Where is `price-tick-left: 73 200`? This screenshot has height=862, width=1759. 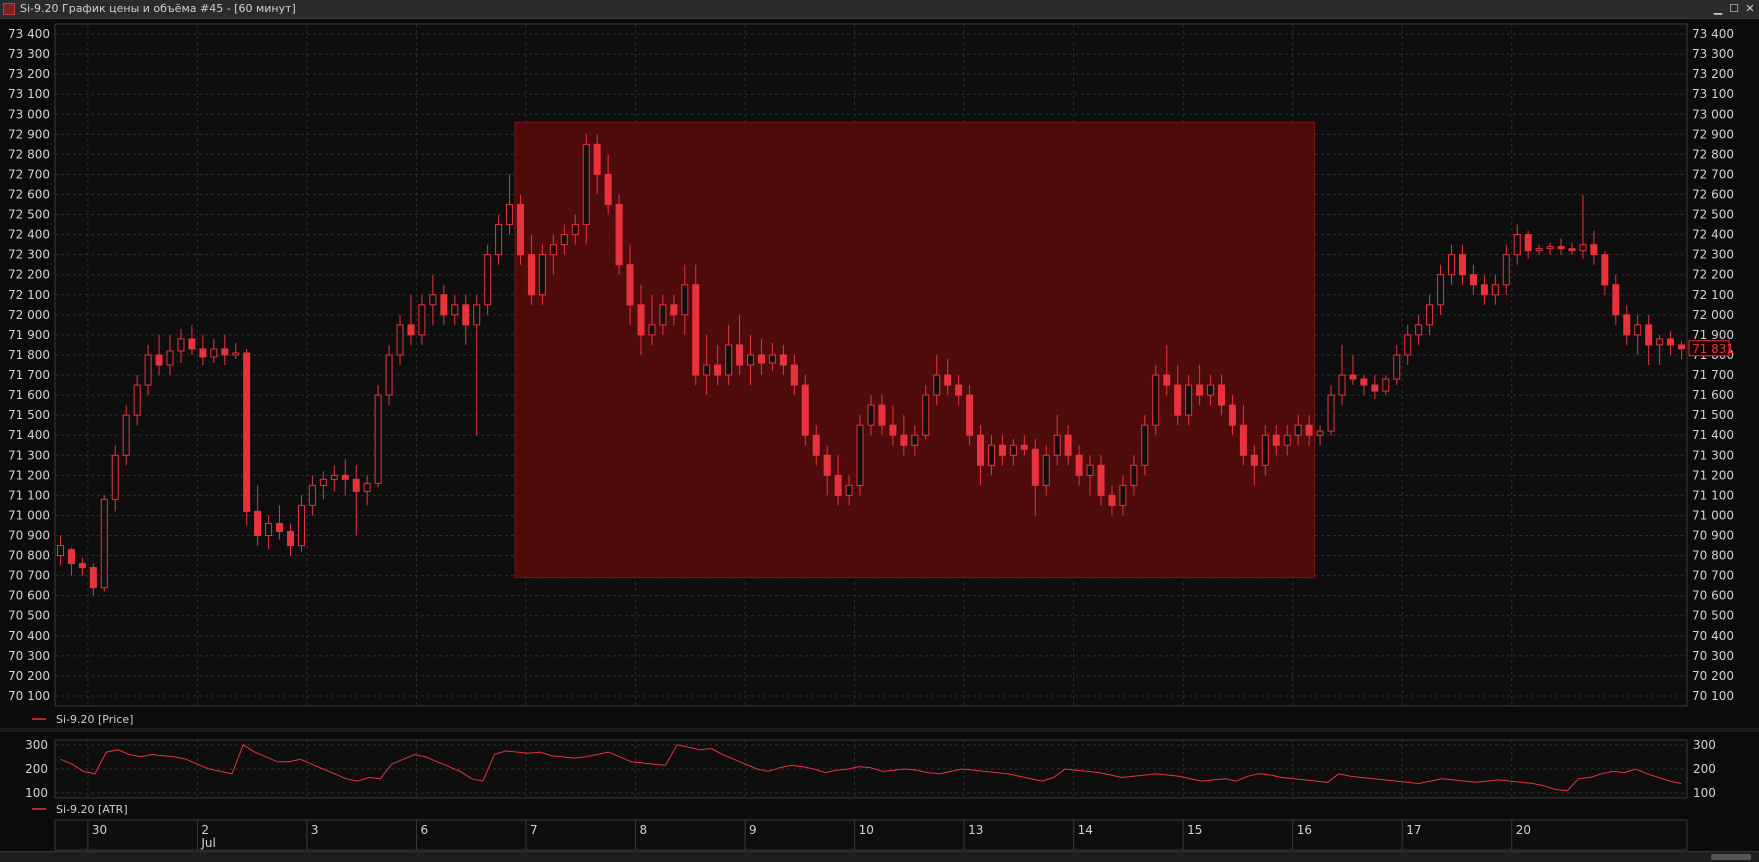
price-tick-left: 73 200 is located at coordinates (29, 74).